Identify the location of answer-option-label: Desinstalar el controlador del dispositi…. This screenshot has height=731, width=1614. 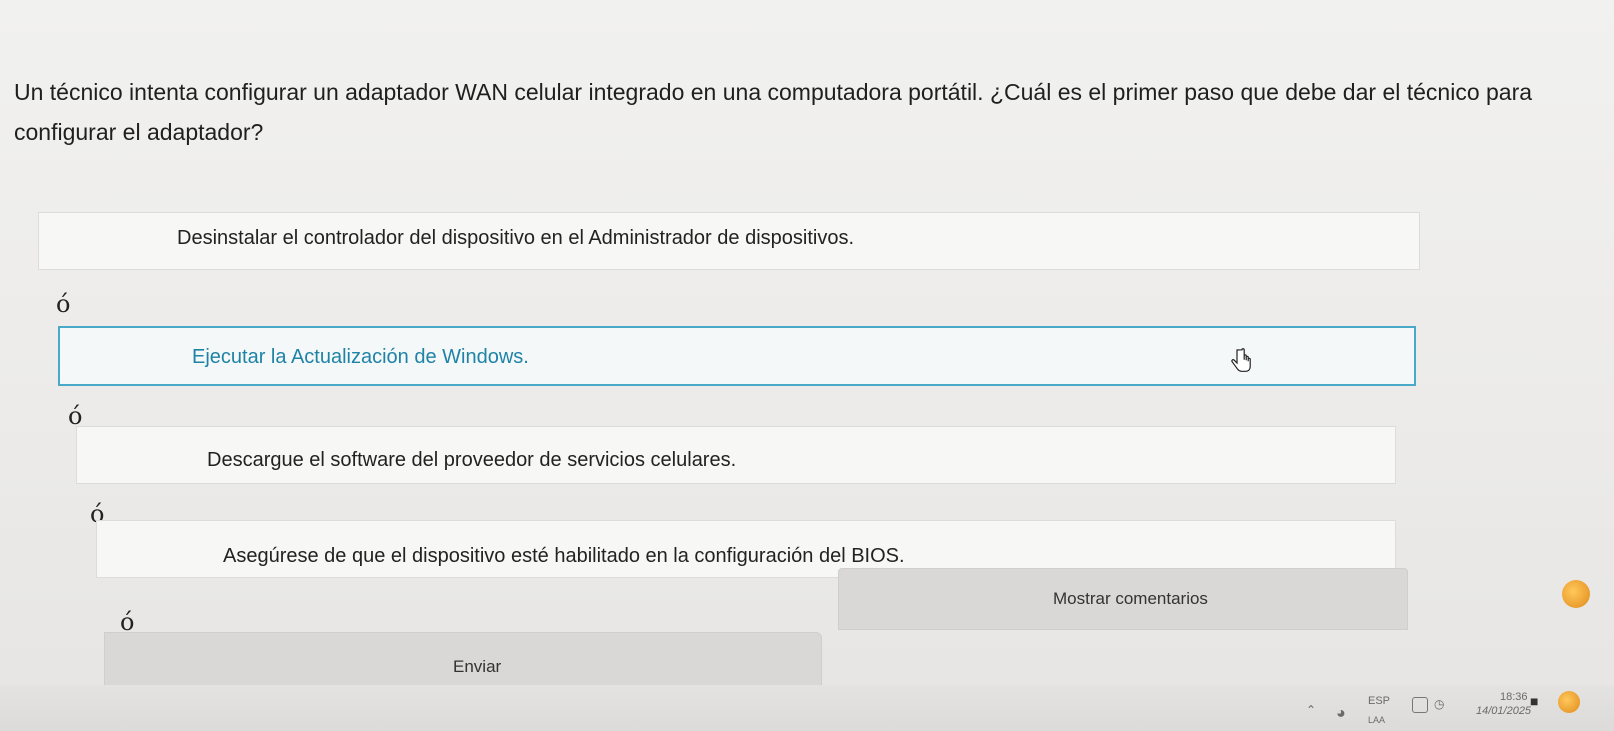
(516, 238).